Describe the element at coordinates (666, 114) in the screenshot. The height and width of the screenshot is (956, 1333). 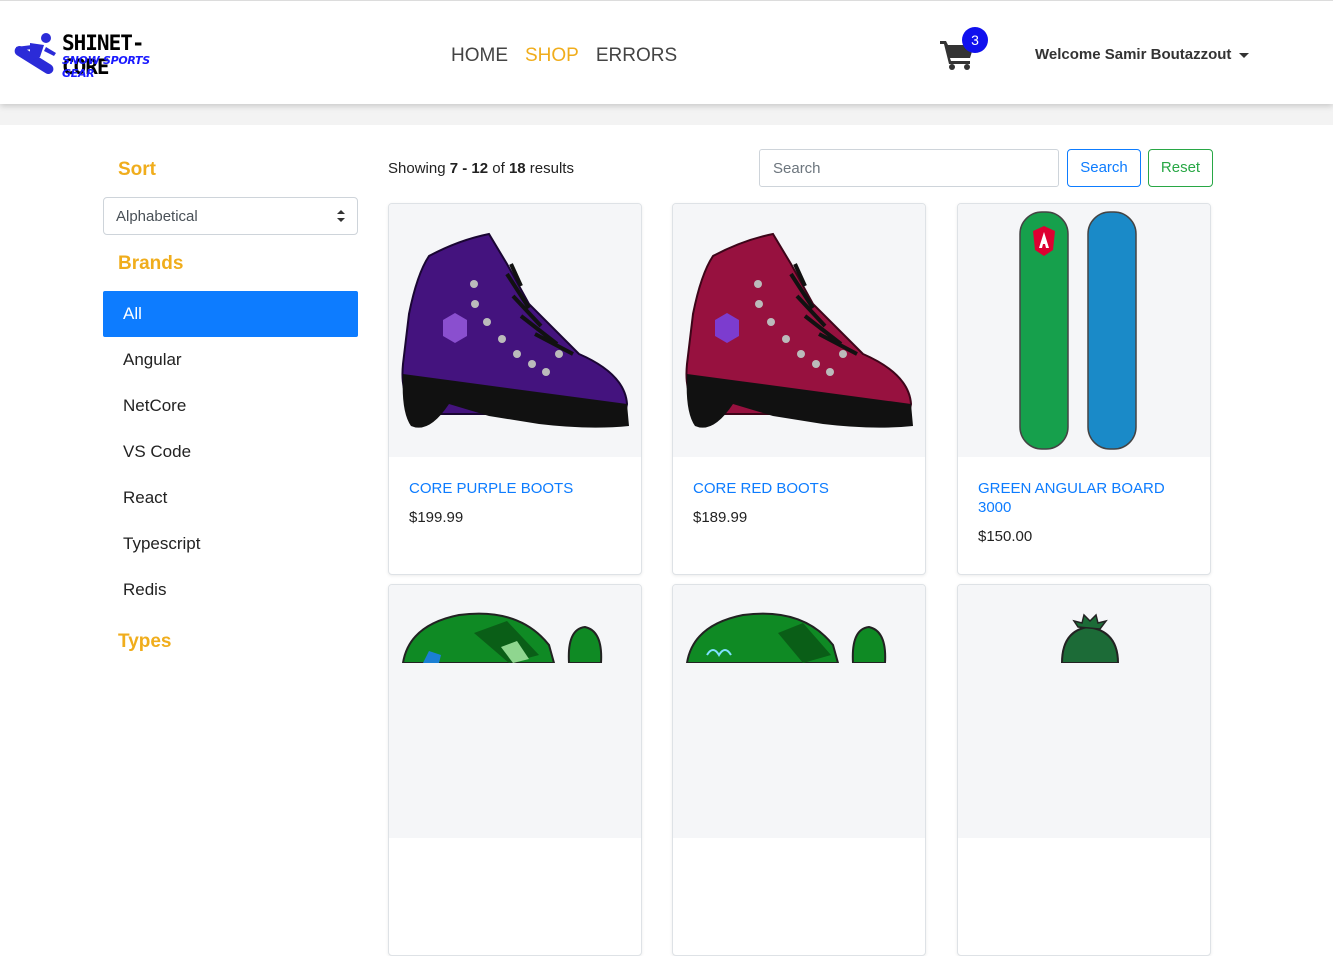
I see `header-spacer` at that location.